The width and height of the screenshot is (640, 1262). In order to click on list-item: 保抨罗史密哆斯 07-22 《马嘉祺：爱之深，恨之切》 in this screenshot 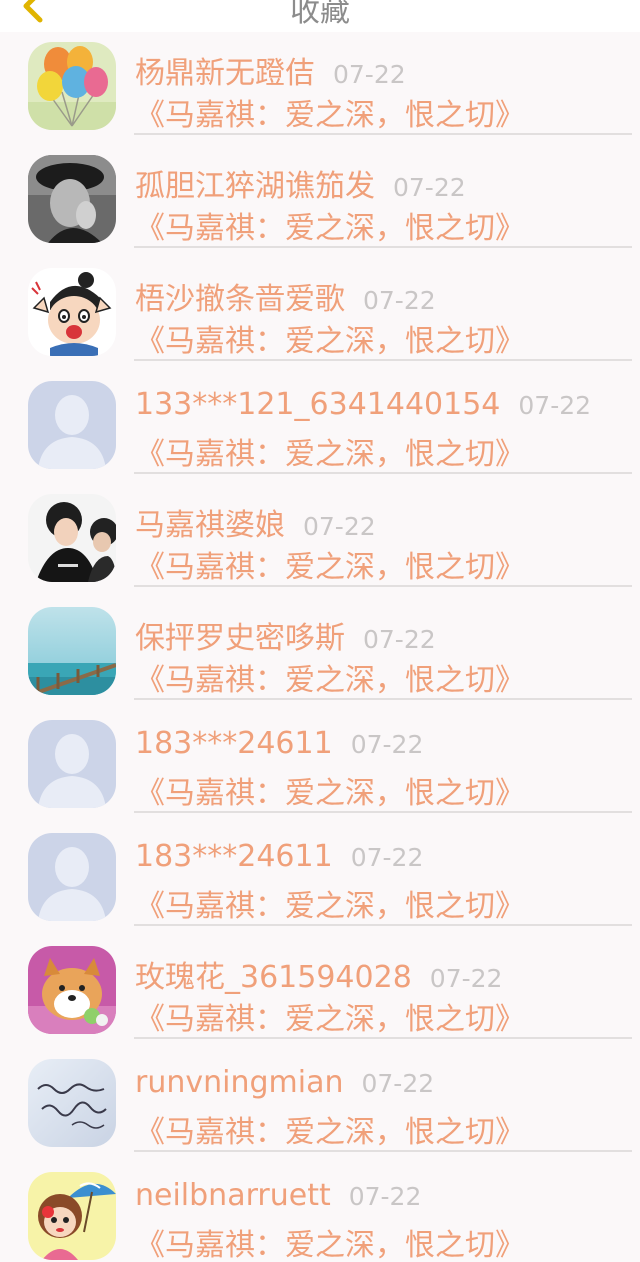, I will do `click(320, 653)`.